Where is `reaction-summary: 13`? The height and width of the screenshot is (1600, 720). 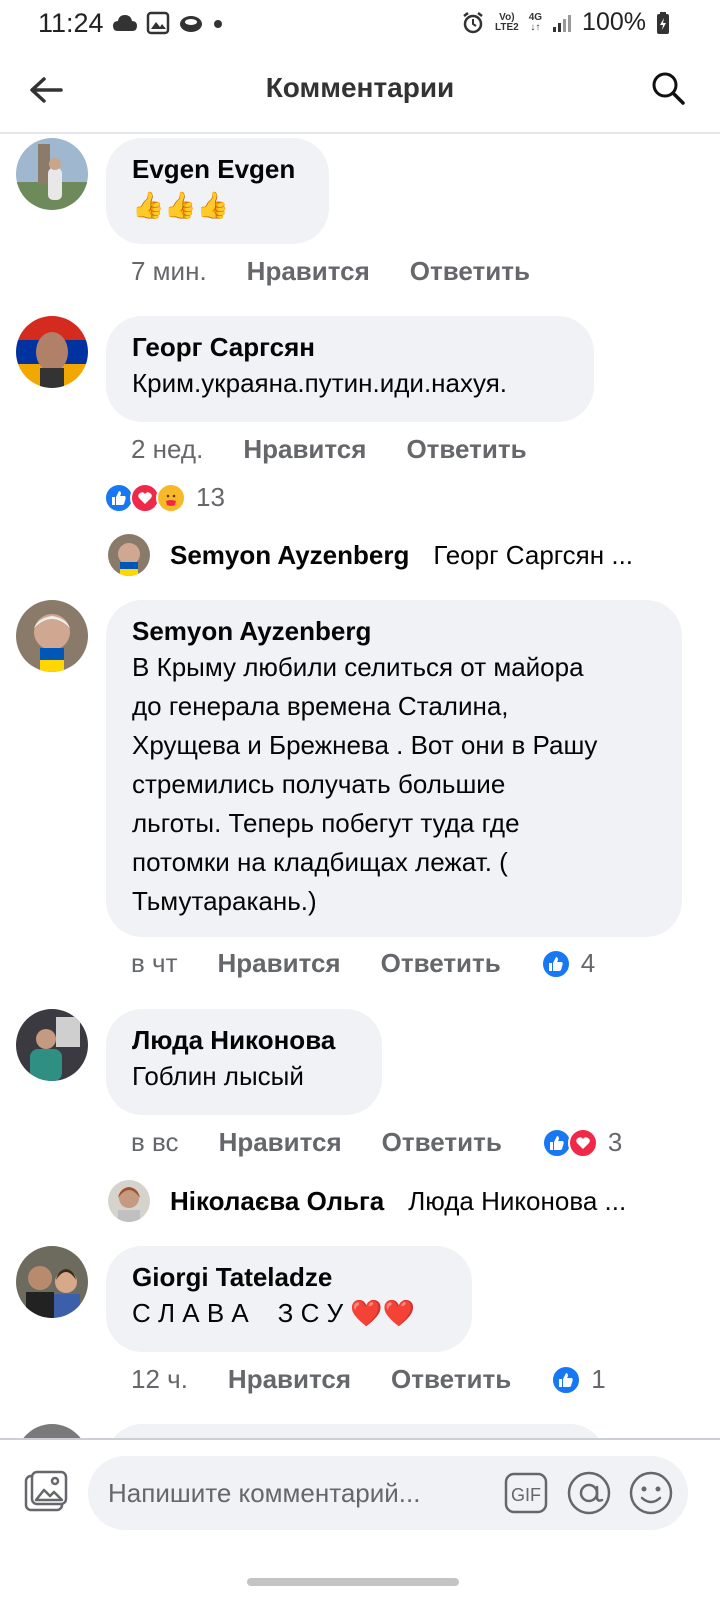
reaction-summary: 13 is located at coordinates (164, 497).